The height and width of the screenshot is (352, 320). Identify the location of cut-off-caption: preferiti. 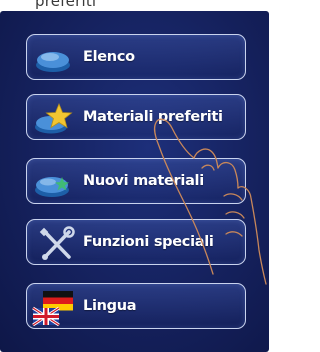
(66, 5).